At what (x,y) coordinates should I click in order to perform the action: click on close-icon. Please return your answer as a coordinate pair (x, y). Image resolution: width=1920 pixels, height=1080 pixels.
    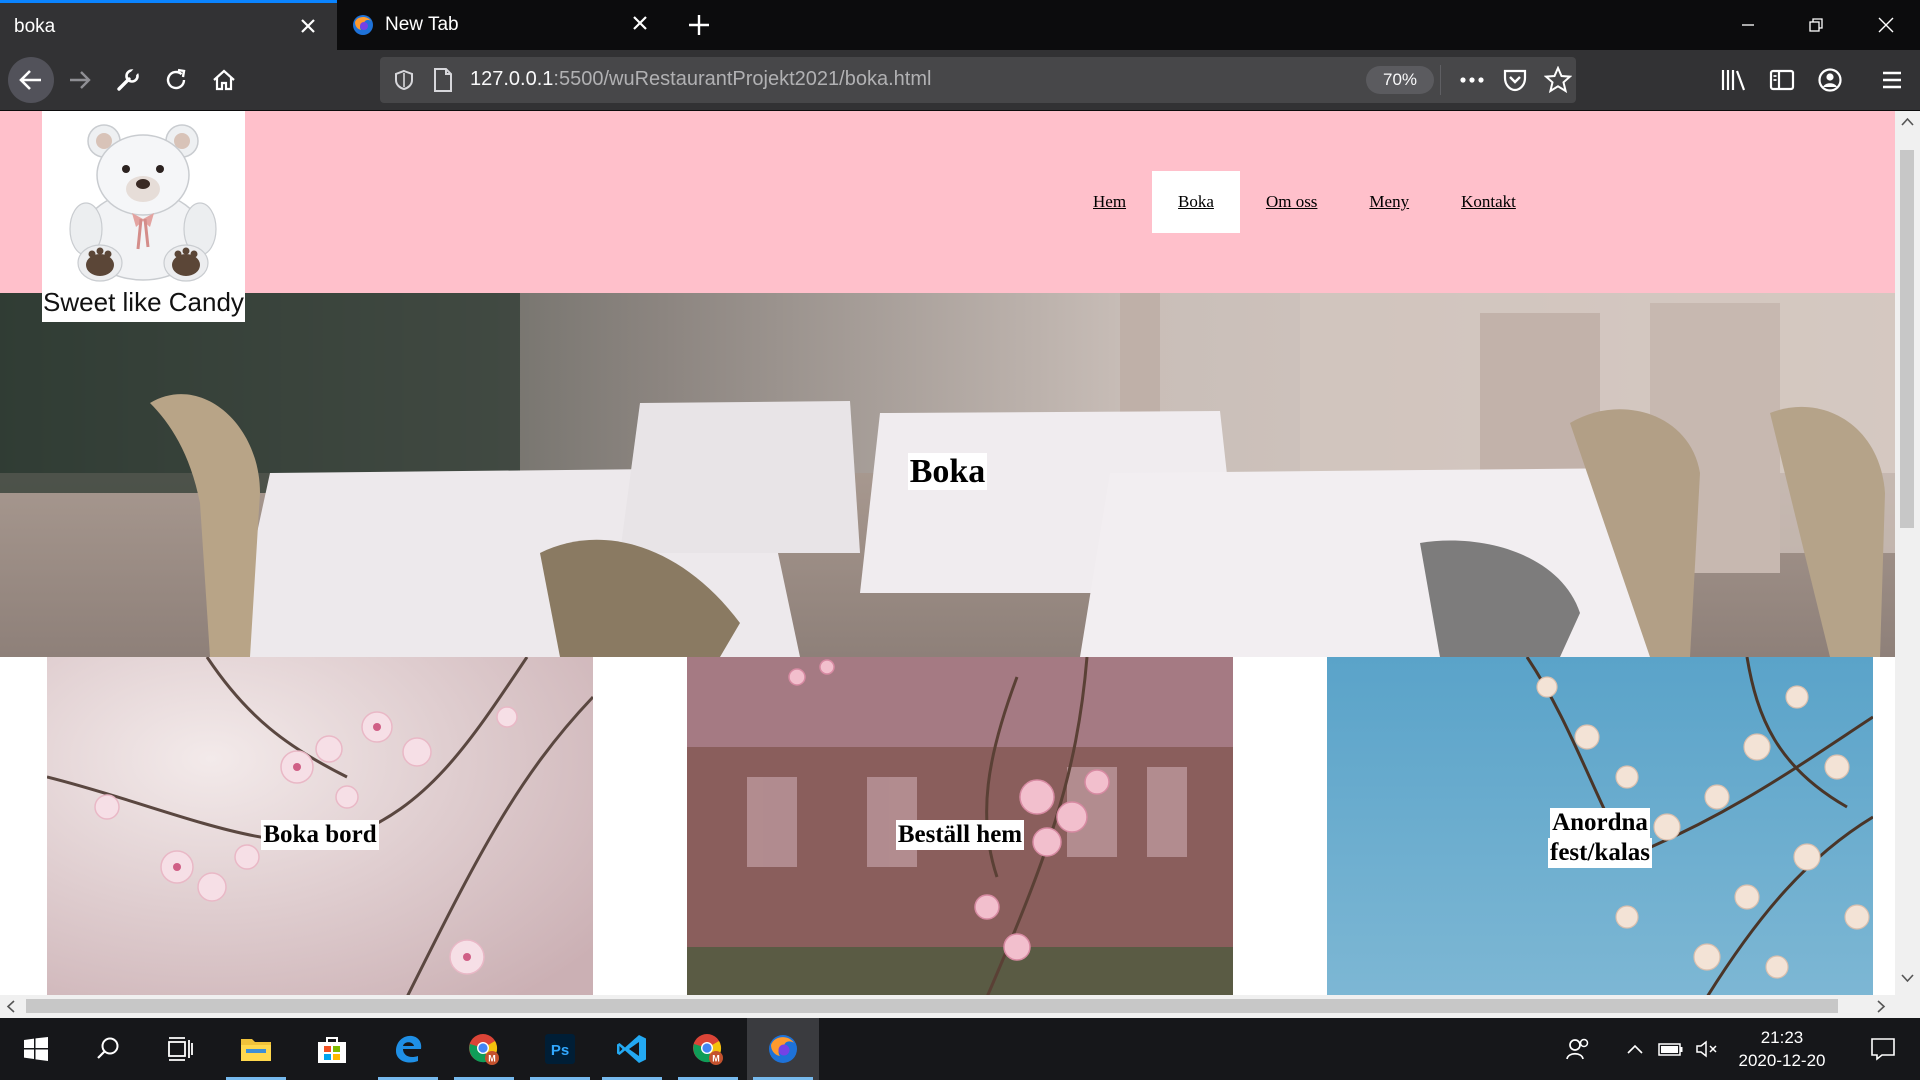
    Looking at the image, I should click on (1886, 25).